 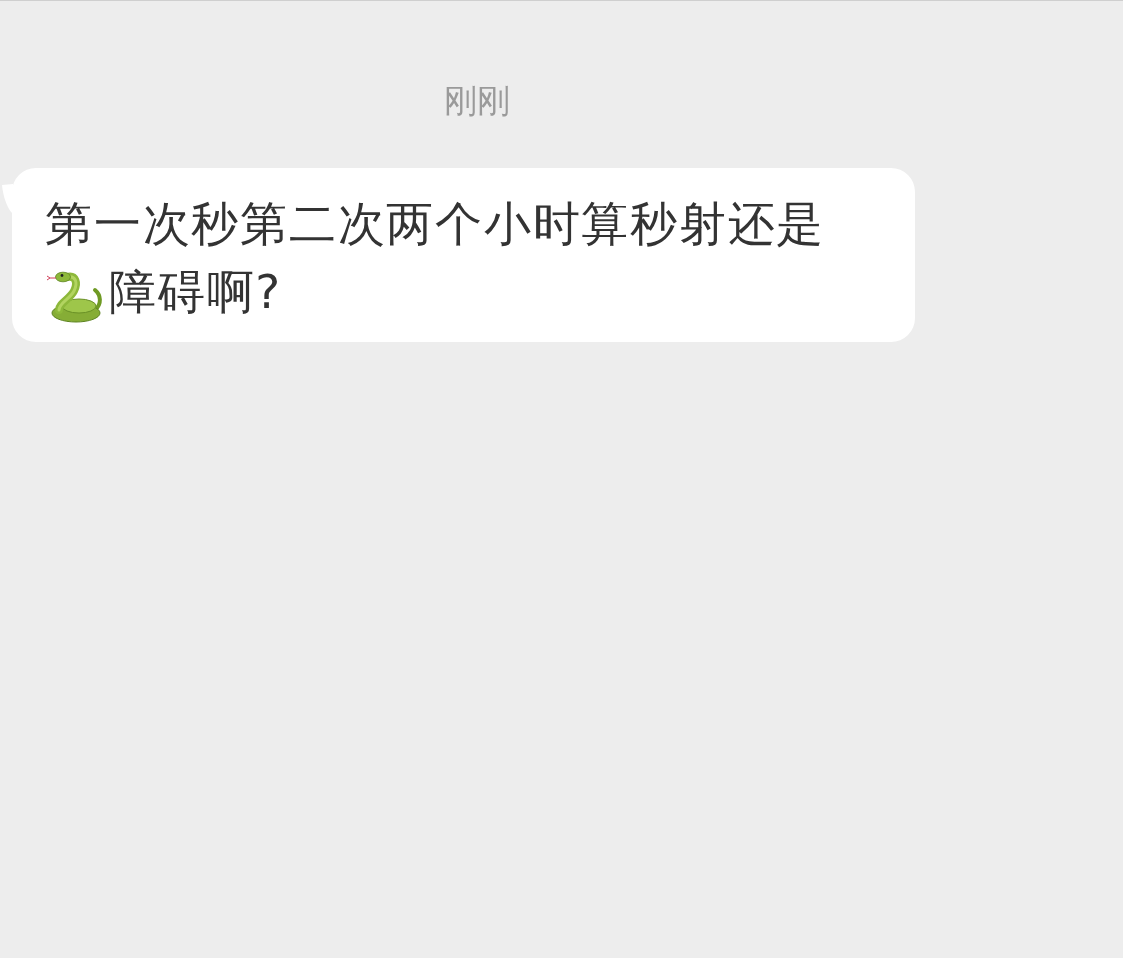 What do you see at coordinates (477, 101) in the screenshot?
I see `timestamp: 刚刚` at bounding box center [477, 101].